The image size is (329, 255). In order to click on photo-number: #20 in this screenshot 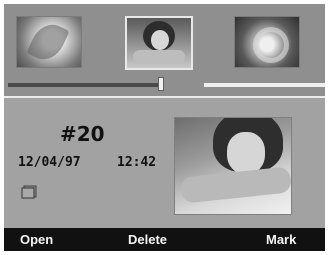, I will do `click(82, 134)`.